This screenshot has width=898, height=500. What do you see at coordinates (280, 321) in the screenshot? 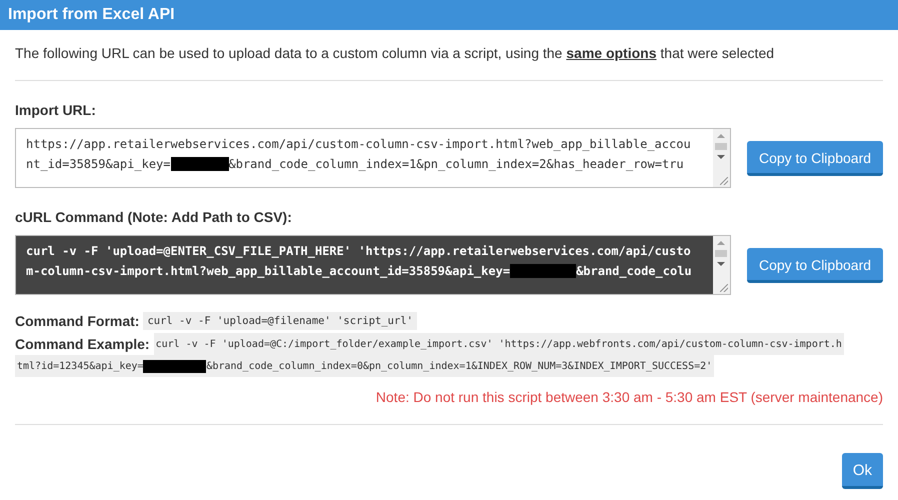
I see `format-code: curl -v -F 'upload=@filename' 'script_url'` at bounding box center [280, 321].